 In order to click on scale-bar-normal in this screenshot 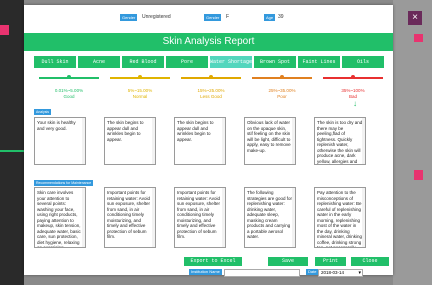, I will do `click(140, 77)`.